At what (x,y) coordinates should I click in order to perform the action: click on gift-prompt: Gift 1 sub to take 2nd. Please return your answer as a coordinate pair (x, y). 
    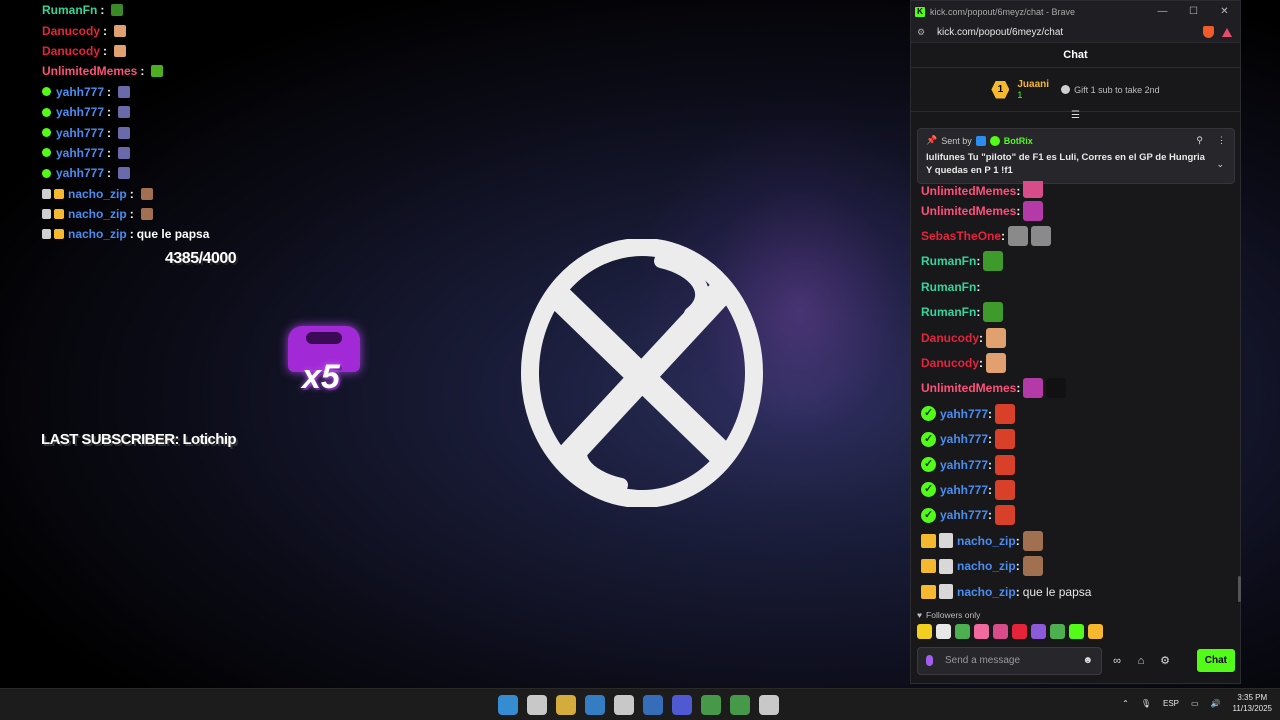
    Looking at the image, I should click on (1110, 90).